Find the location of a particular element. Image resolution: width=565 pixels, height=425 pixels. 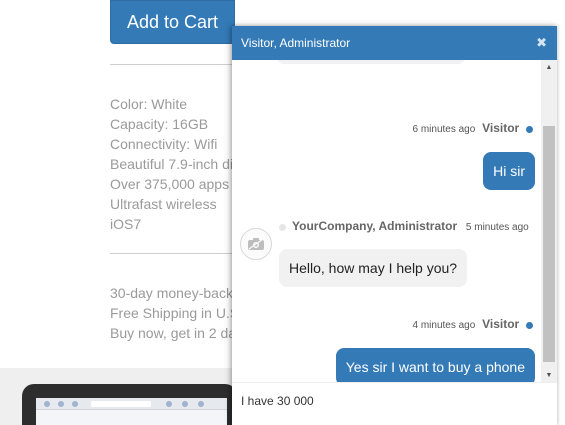

spec-item: Connectivity: Wifi is located at coordinates (164, 144).